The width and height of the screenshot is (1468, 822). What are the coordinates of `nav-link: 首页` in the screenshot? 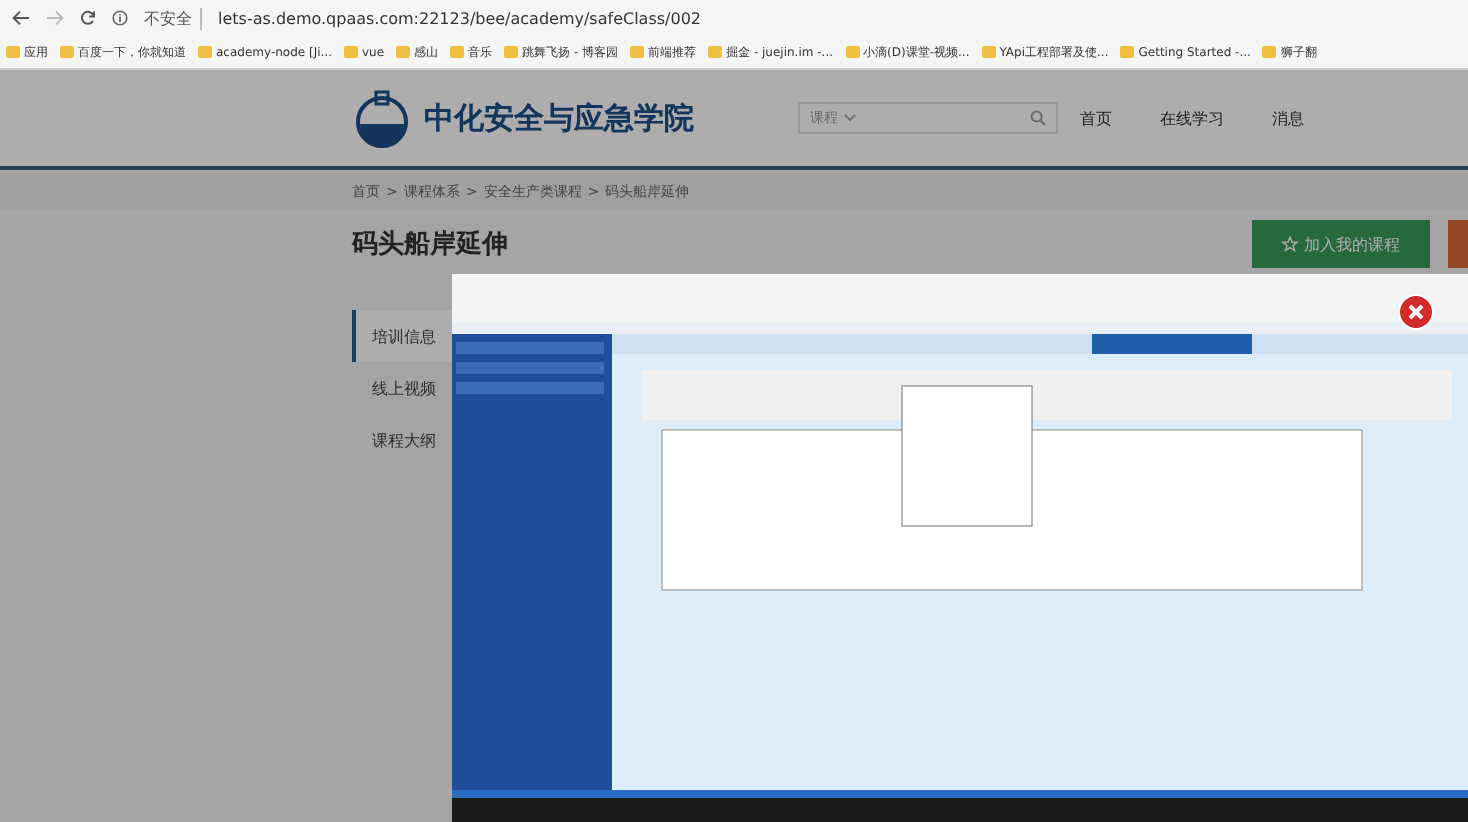 It's located at (1096, 118).